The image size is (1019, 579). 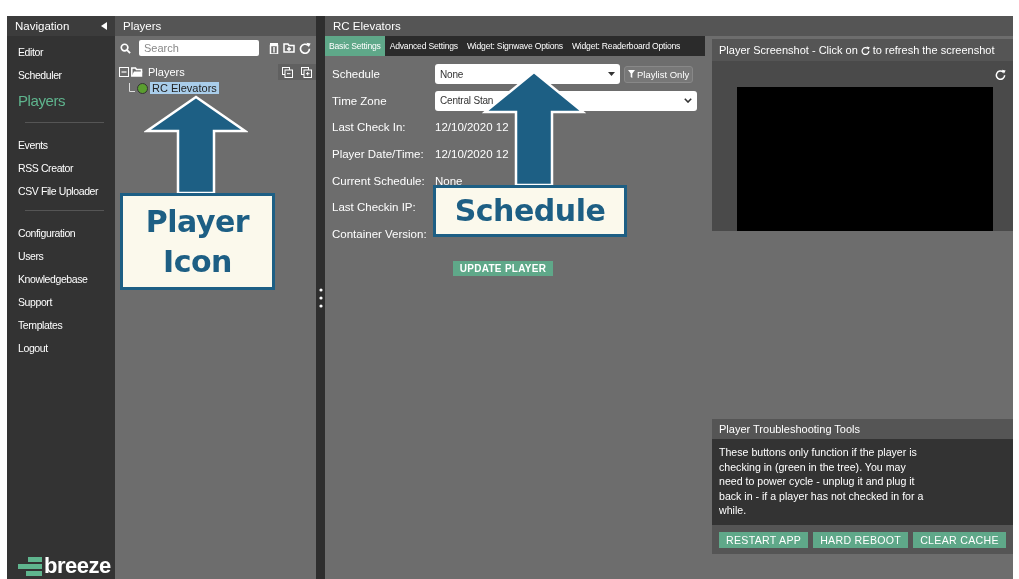 I want to click on panel-title: Player Troubleshooting Tools, so click(x=790, y=429).